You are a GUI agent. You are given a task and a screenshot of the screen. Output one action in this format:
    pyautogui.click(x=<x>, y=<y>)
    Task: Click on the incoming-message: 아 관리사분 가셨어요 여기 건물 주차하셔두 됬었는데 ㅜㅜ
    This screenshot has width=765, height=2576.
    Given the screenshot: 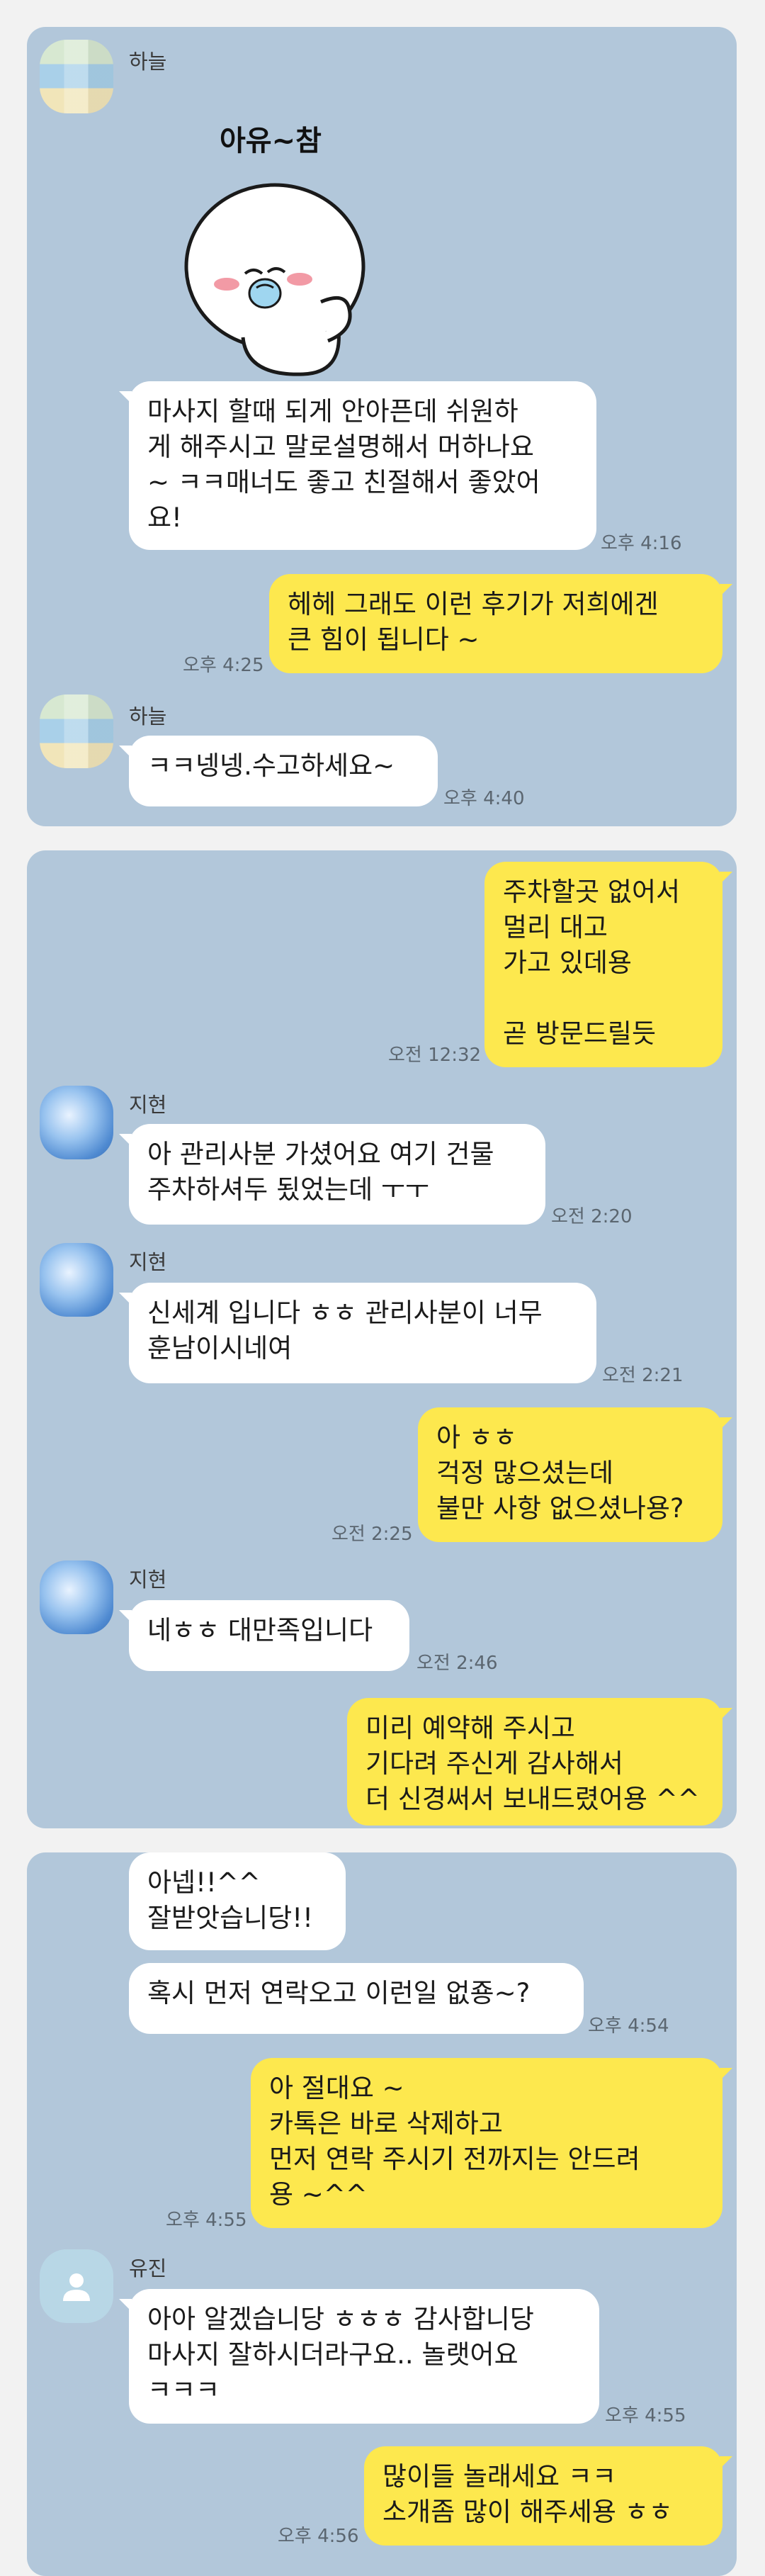 What is the action you would take?
    pyautogui.click(x=332, y=1174)
    